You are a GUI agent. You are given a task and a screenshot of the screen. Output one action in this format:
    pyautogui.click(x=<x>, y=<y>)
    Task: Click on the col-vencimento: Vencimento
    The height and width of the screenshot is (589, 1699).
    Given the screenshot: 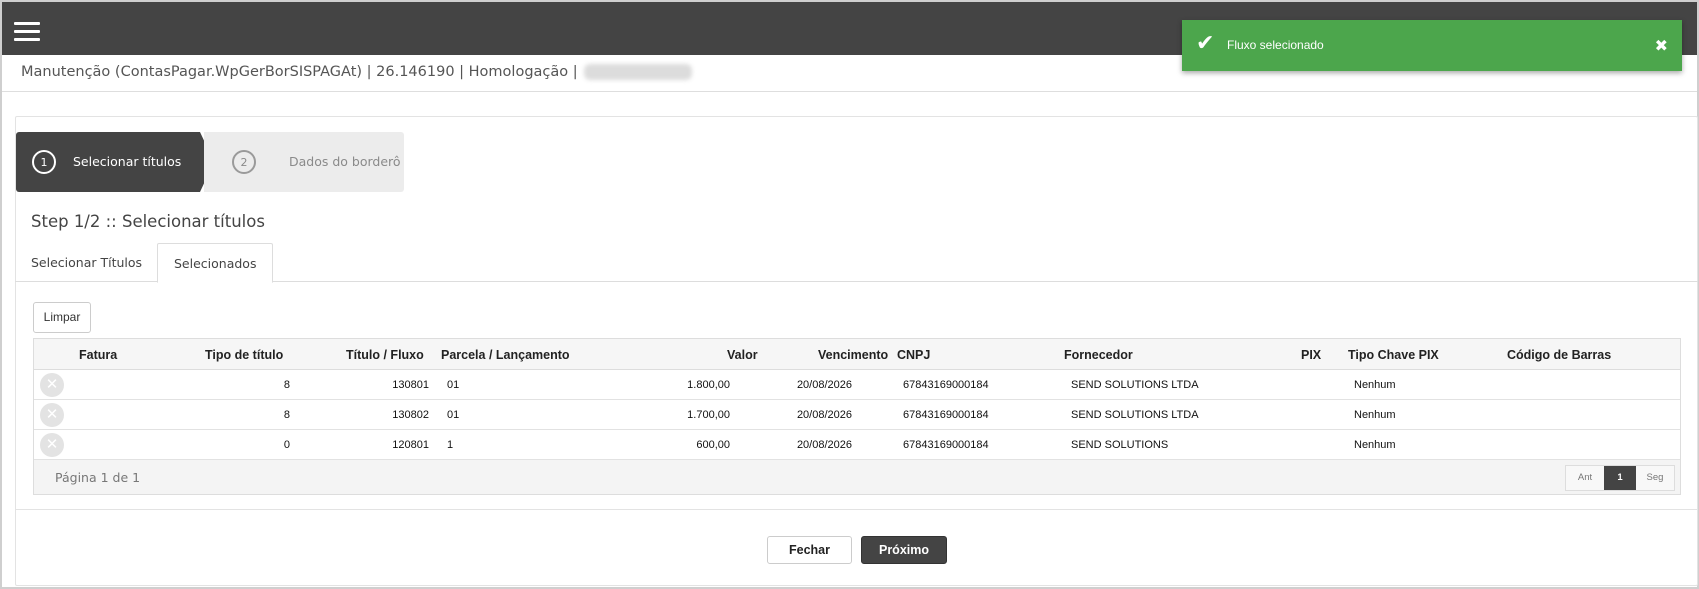 What is the action you would take?
    pyautogui.click(x=853, y=355)
    